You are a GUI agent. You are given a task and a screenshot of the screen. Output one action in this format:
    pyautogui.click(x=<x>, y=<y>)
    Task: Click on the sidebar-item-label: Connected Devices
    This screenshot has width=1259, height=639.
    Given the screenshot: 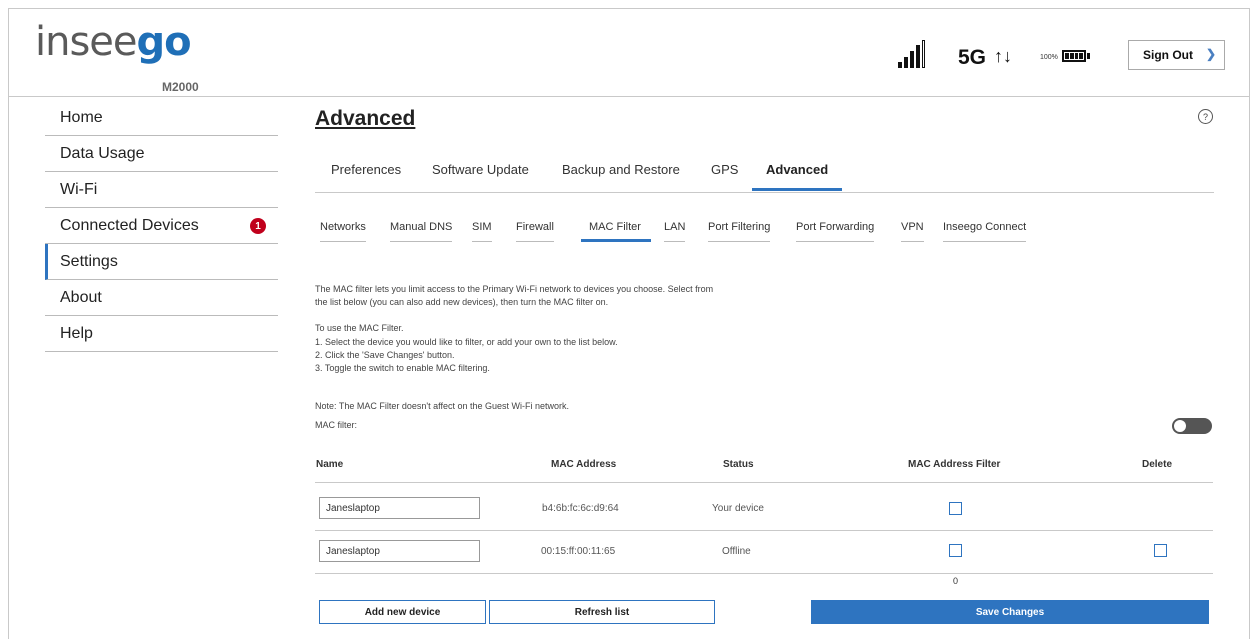 What is the action you would take?
    pyautogui.click(x=129, y=225)
    